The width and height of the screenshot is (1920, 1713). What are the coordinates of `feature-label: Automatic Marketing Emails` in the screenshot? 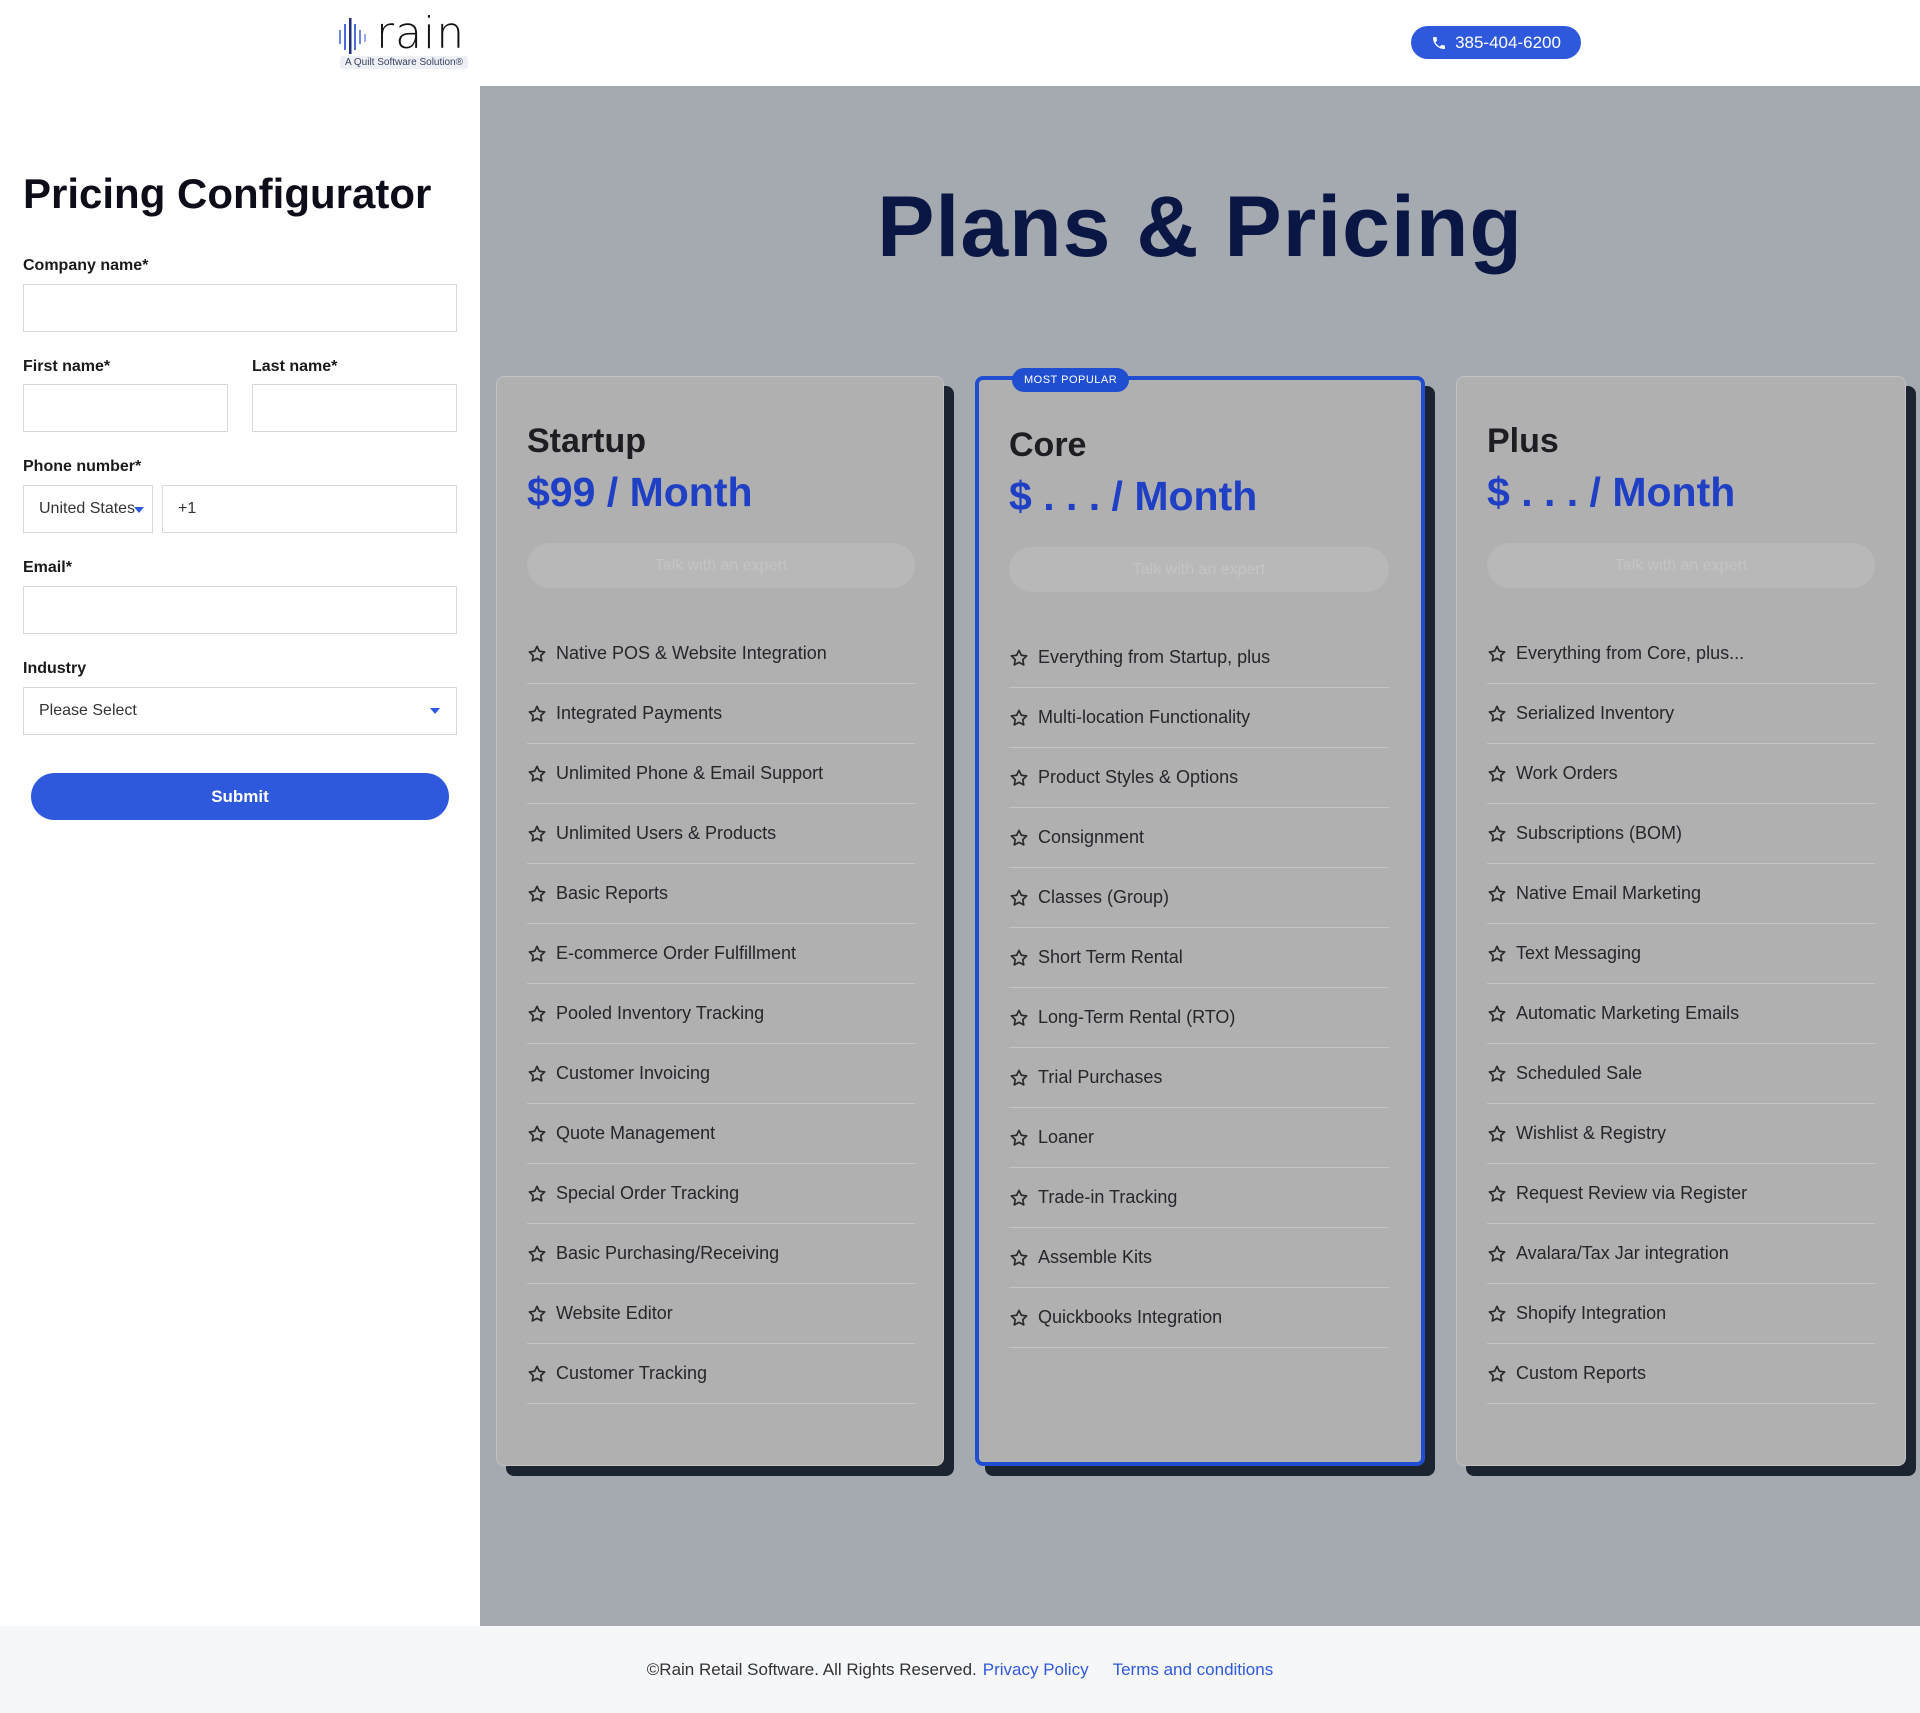 It's located at (1628, 1013).